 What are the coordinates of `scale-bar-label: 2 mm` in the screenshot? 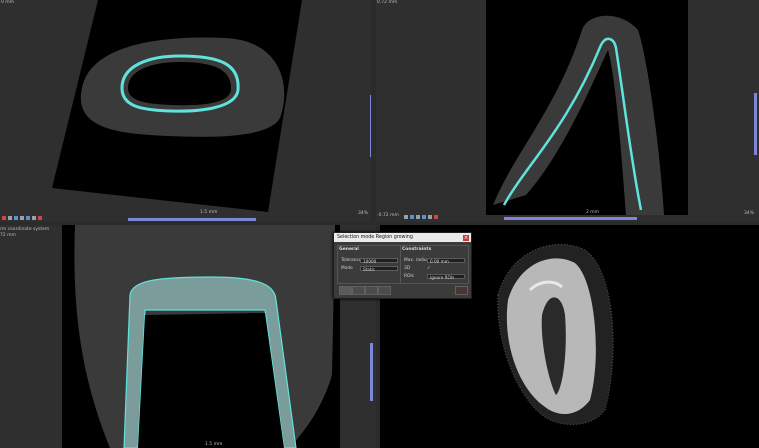 It's located at (593, 212).